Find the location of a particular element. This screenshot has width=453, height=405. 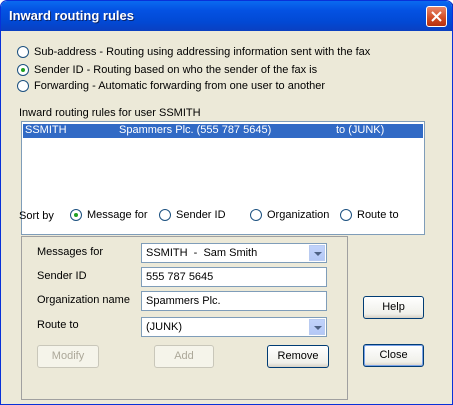

organization-name-input: Spammers Plc. is located at coordinates (234, 301).